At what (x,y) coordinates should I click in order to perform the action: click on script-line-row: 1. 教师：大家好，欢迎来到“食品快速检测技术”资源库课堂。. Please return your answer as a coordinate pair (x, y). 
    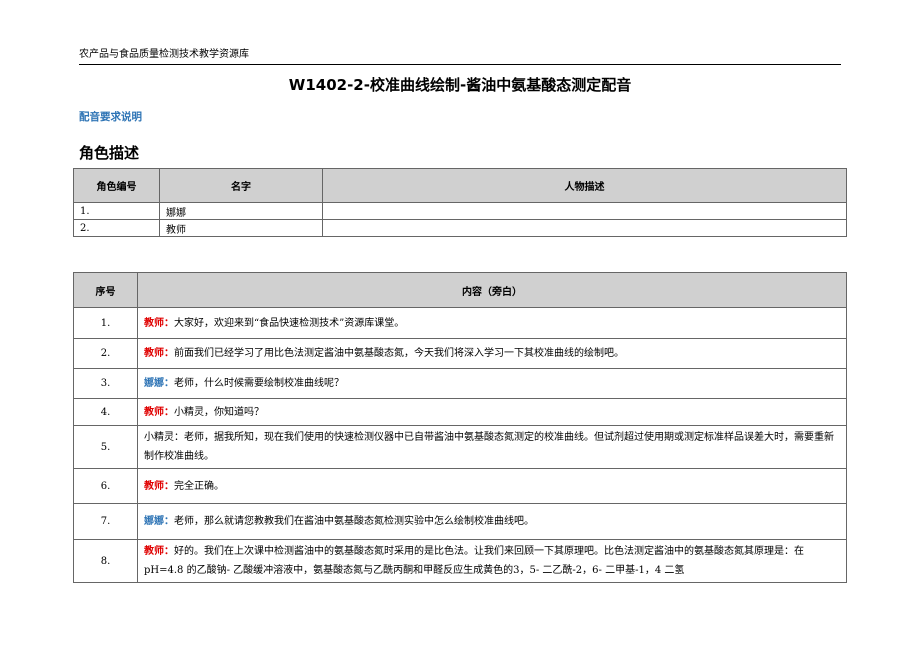
    Looking at the image, I should click on (460, 323).